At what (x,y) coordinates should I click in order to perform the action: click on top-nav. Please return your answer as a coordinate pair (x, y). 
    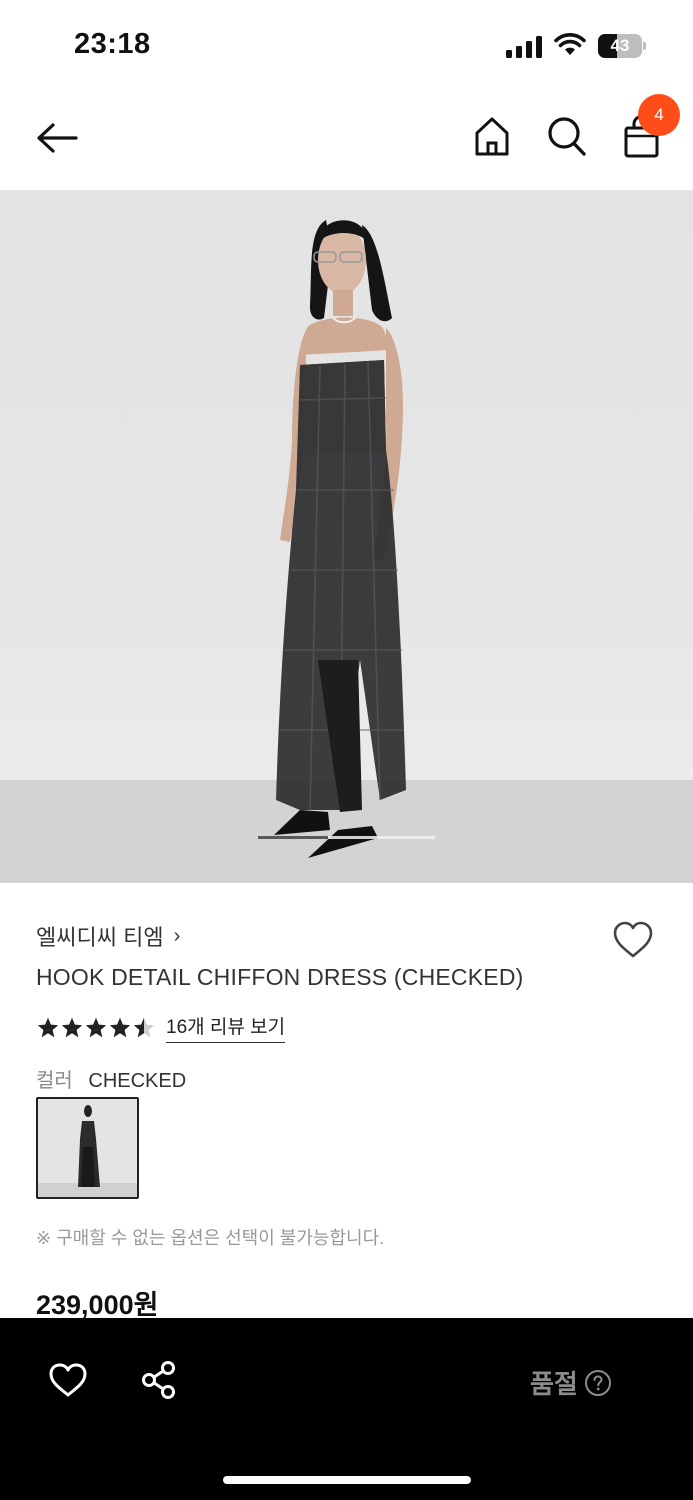
    Looking at the image, I should click on (346, 140).